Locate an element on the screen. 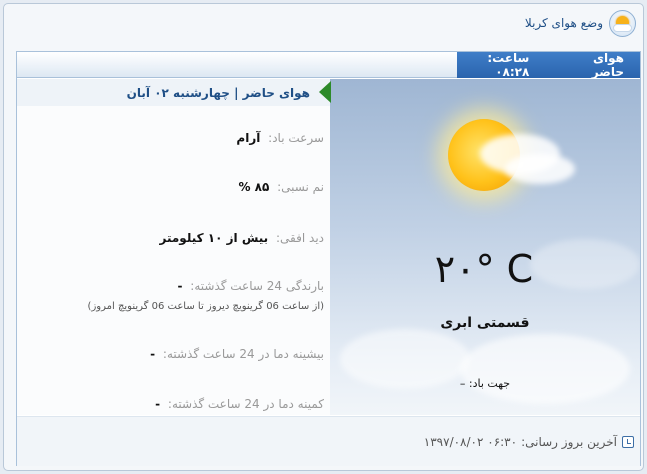 This screenshot has width=647, height=474. page-header: وضع هوای کربلا is located at coordinates (323, 23).